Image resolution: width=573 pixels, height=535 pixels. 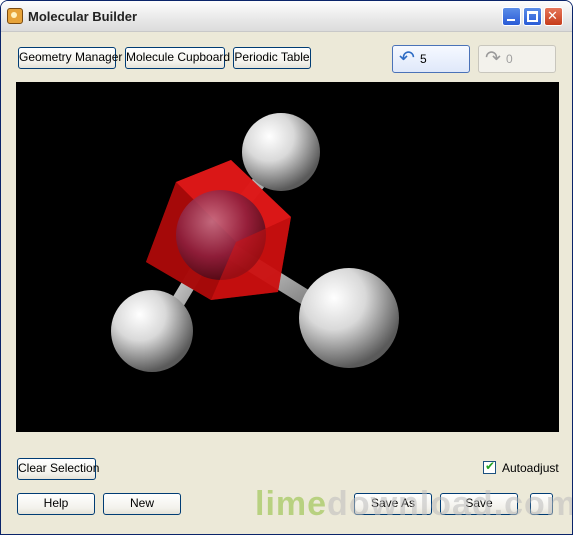 What do you see at coordinates (407, 58) in the screenshot?
I see `undo-arrow-icon: ↶` at bounding box center [407, 58].